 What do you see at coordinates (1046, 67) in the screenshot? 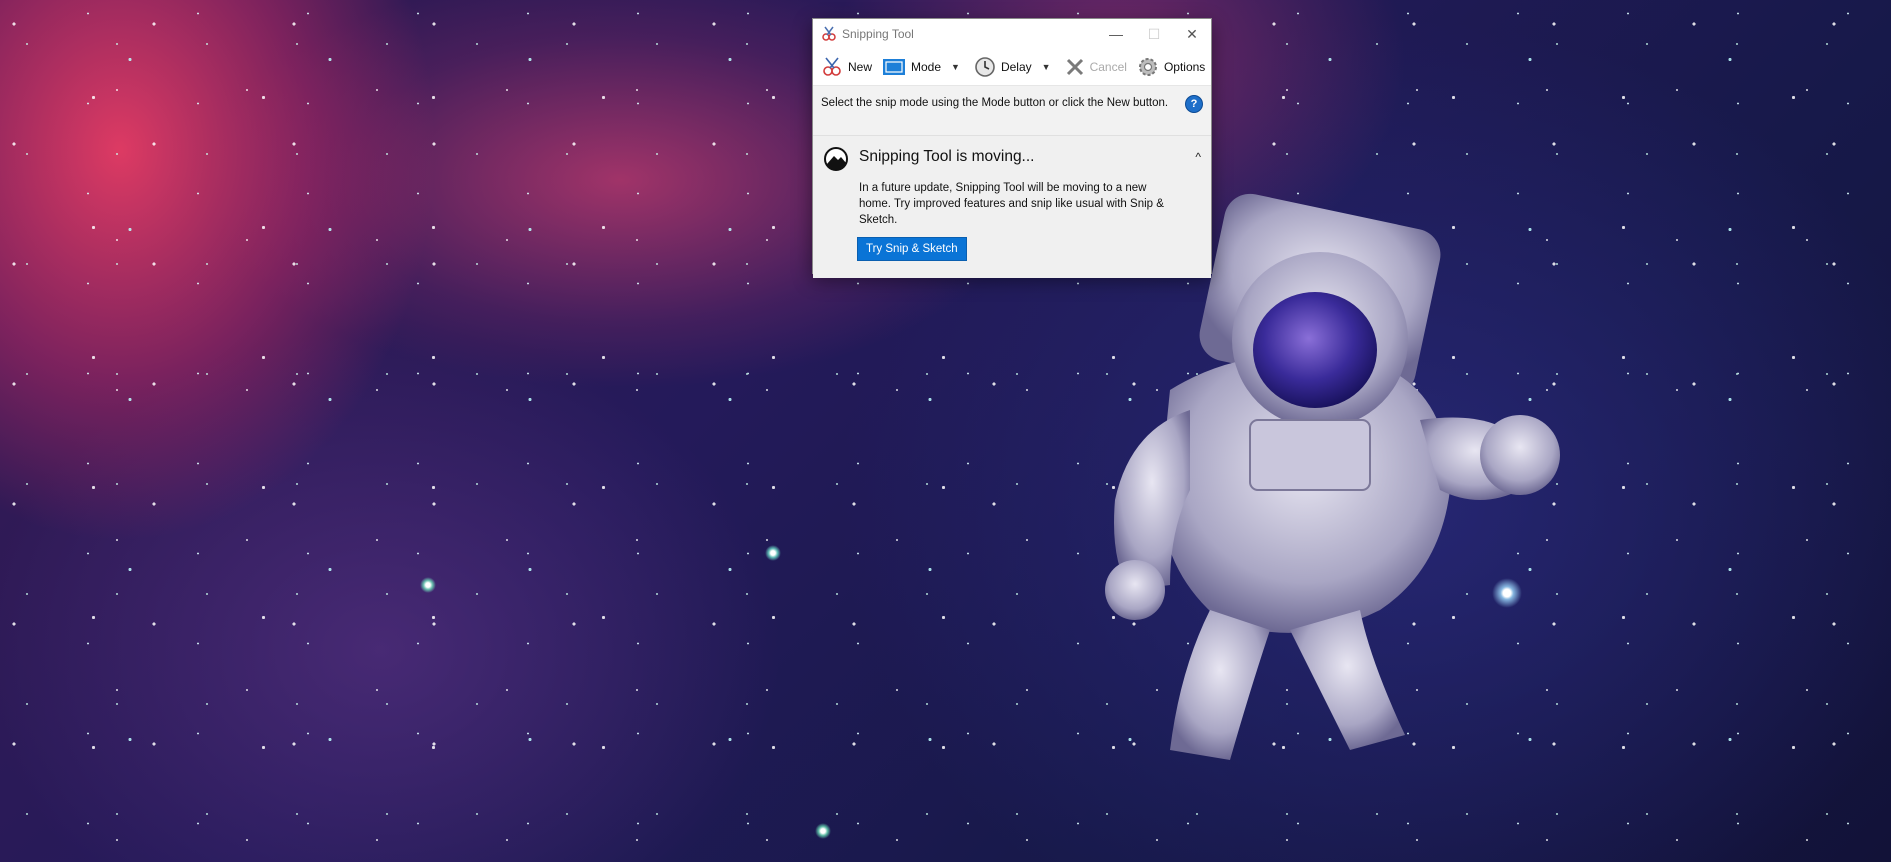
I see `delay-dropdown-arrow-icon: ▼` at bounding box center [1046, 67].